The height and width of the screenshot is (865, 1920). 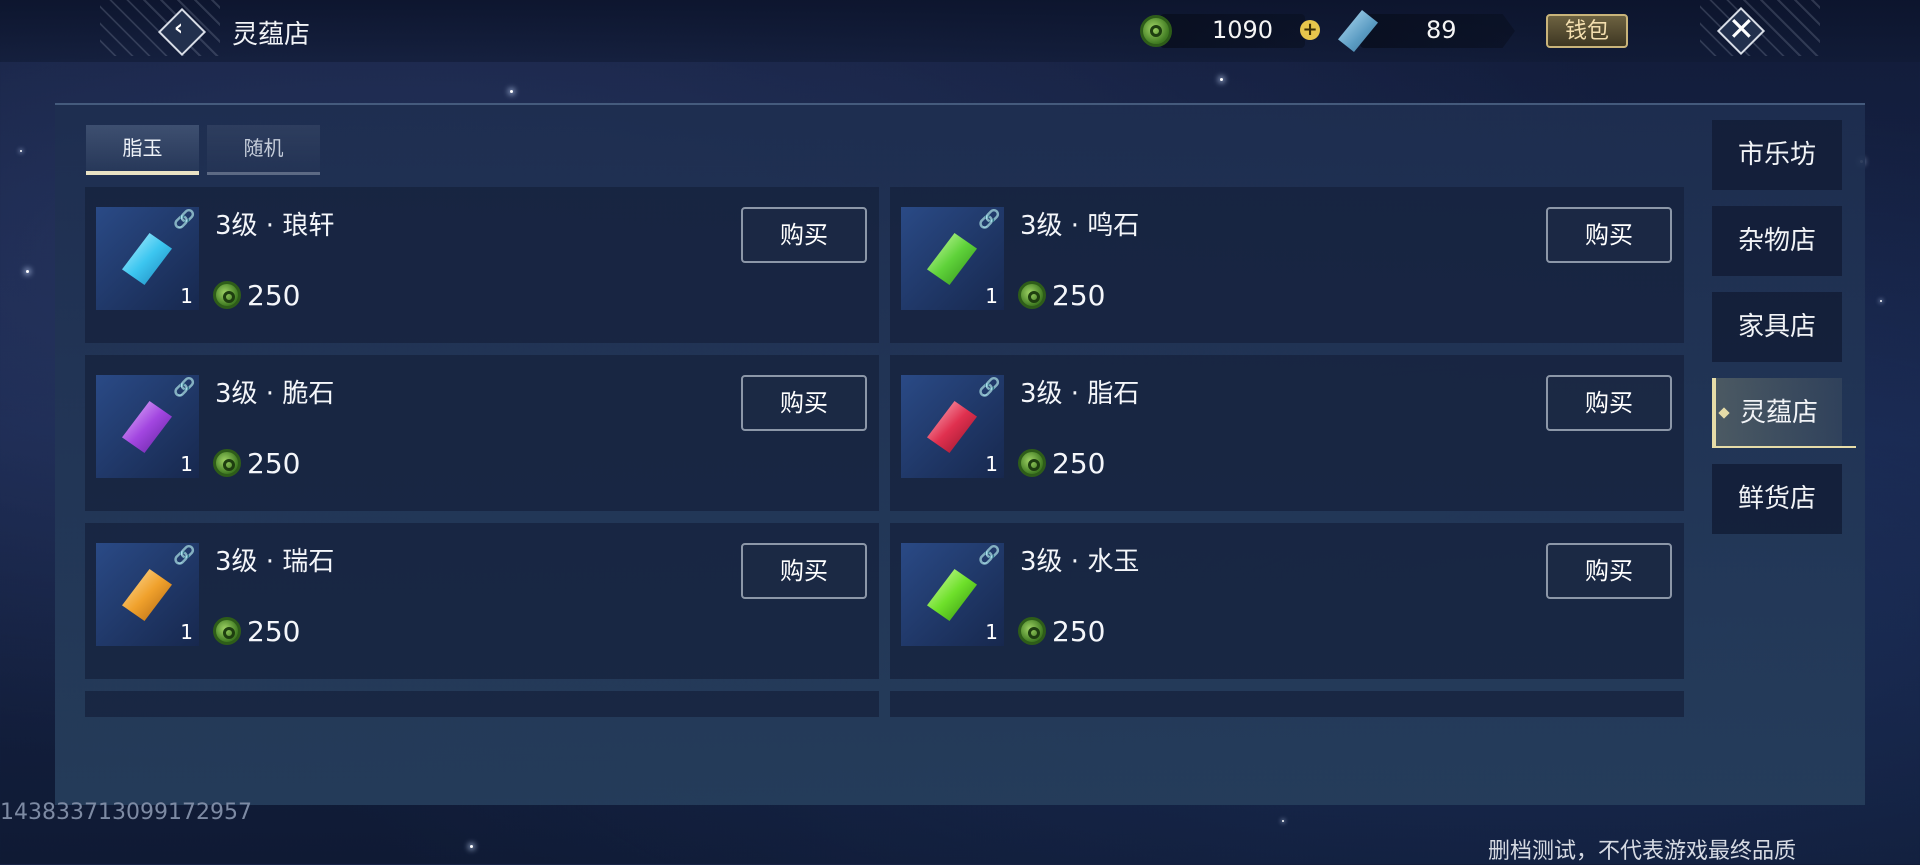 What do you see at coordinates (482, 265) in the screenshot?
I see `shop-item-card: 1 🔗 3级 · 琅轩 250 购买` at bounding box center [482, 265].